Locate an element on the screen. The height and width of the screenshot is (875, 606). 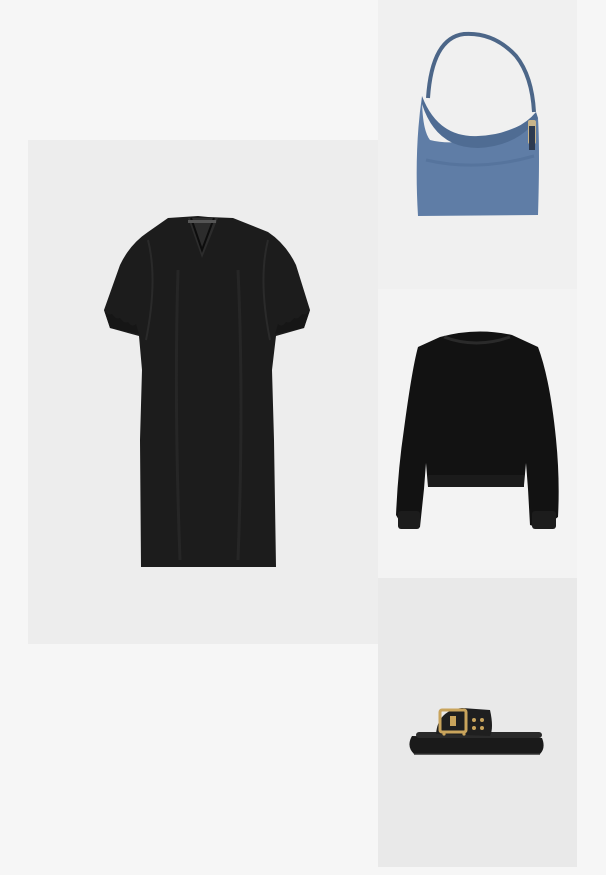
bag-image is located at coordinates (477, 123).